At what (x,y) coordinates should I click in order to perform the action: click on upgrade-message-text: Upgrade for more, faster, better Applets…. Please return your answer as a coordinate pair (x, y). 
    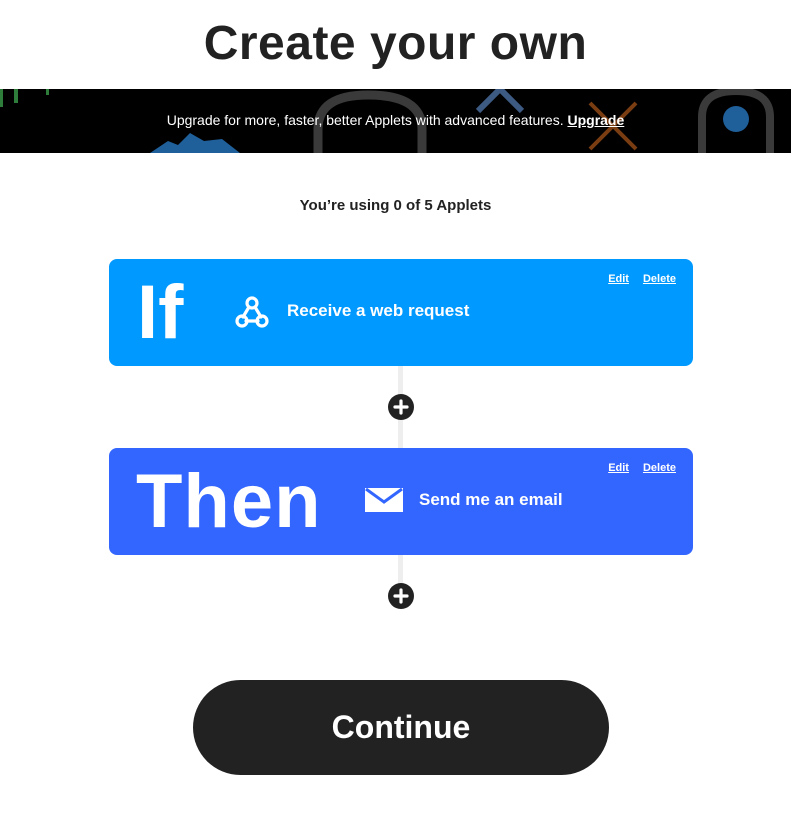
    Looking at the image, I should click on (365, 120).